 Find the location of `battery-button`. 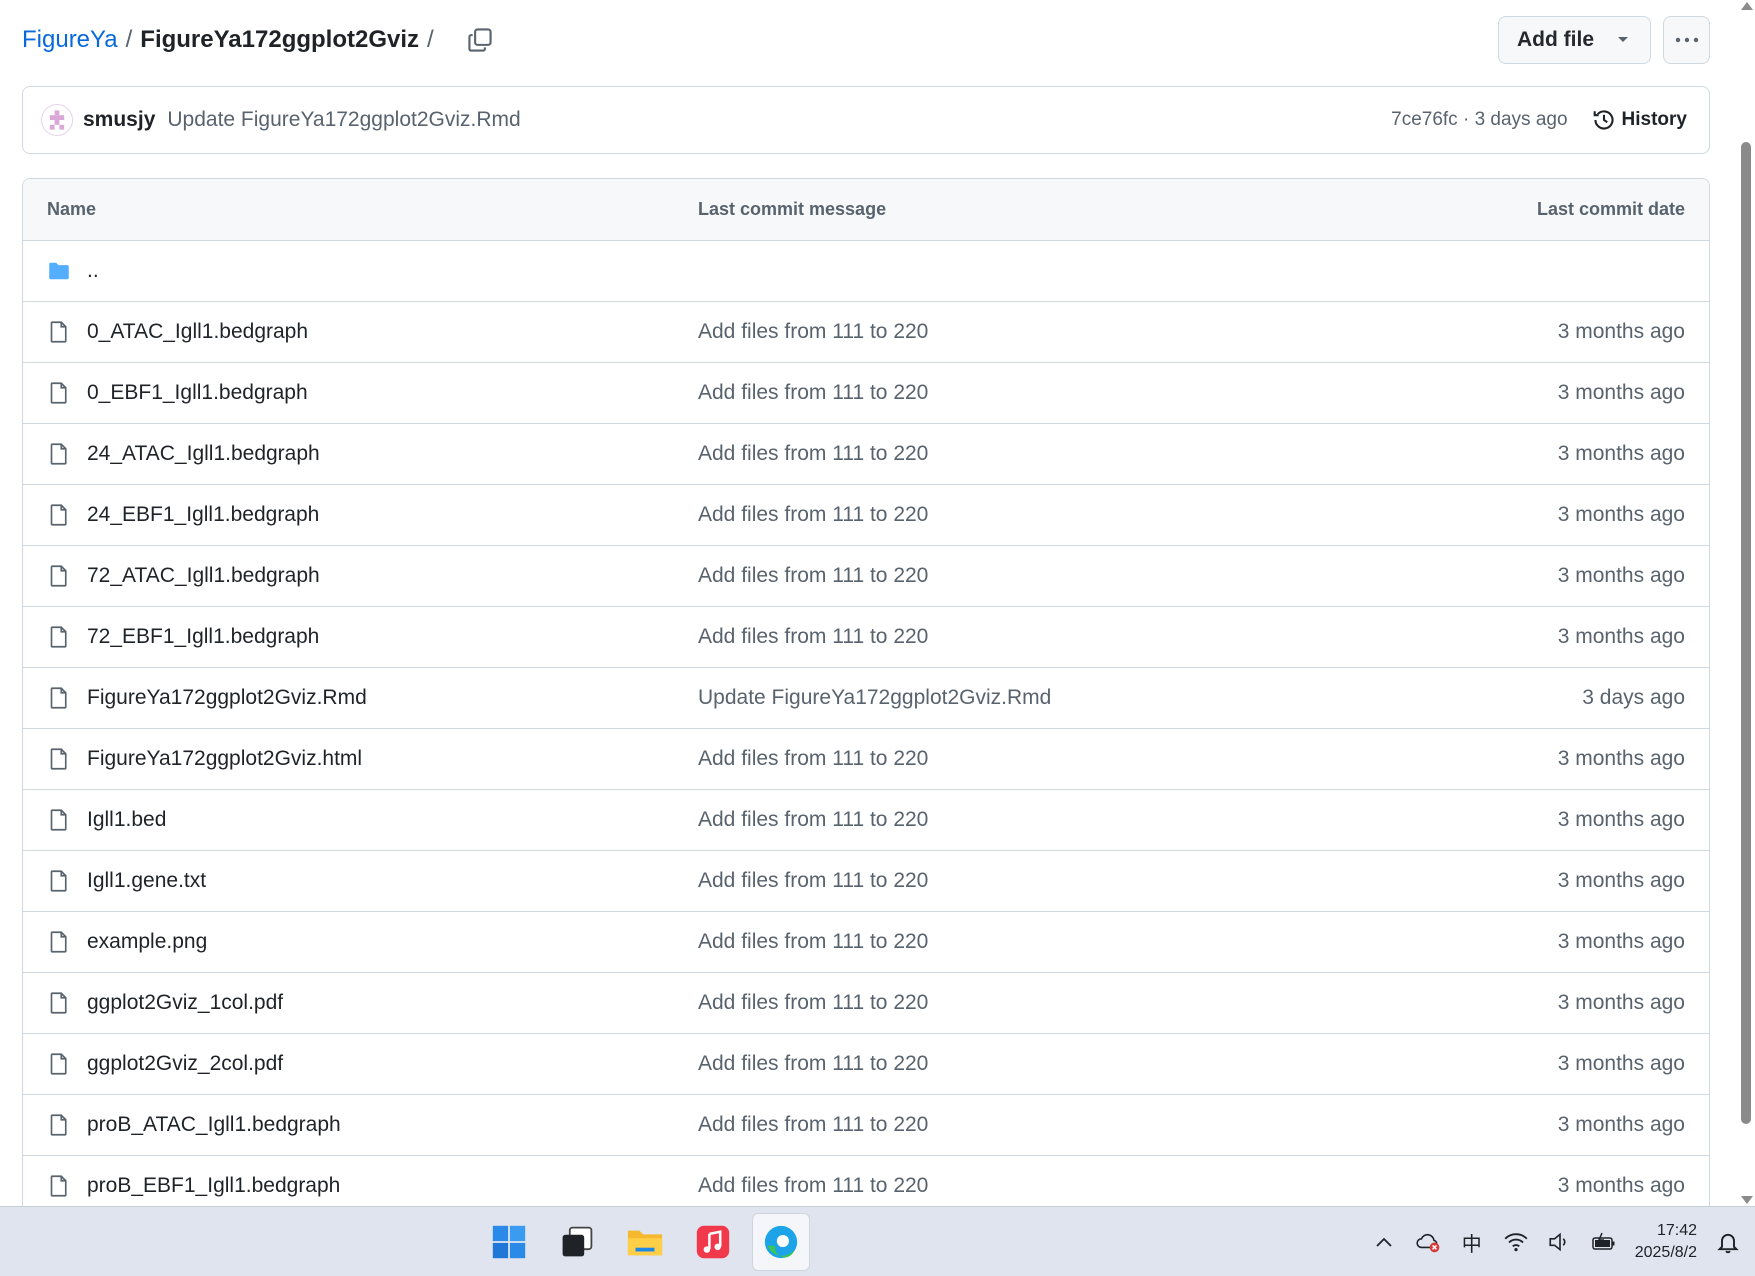

battery-button is located at coordinates (1604, 1242).